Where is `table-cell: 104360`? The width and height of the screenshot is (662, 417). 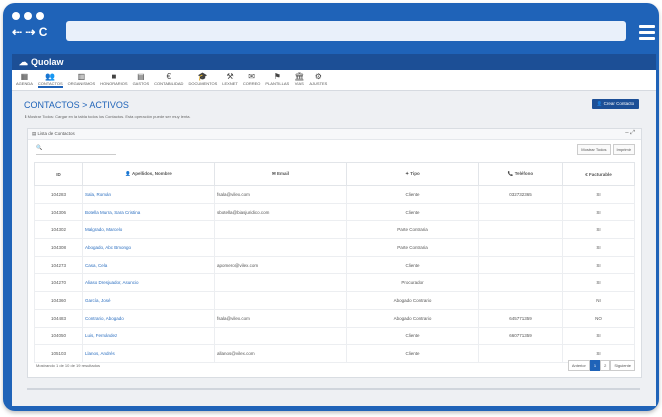
table-cell: 104360 is located at coordinates (58, 300).